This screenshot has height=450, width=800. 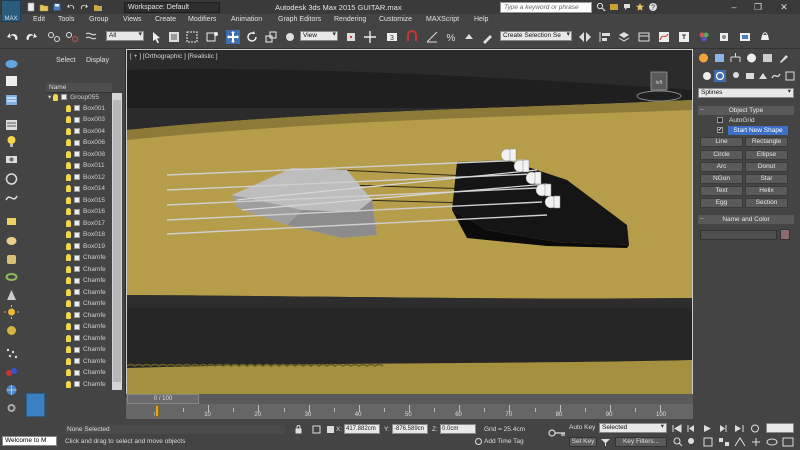 What do you see at coordinates (746, 219) in the screenshot?
I see `name-and-color-rollout: Name and Color` at bounding box center [746, 219].